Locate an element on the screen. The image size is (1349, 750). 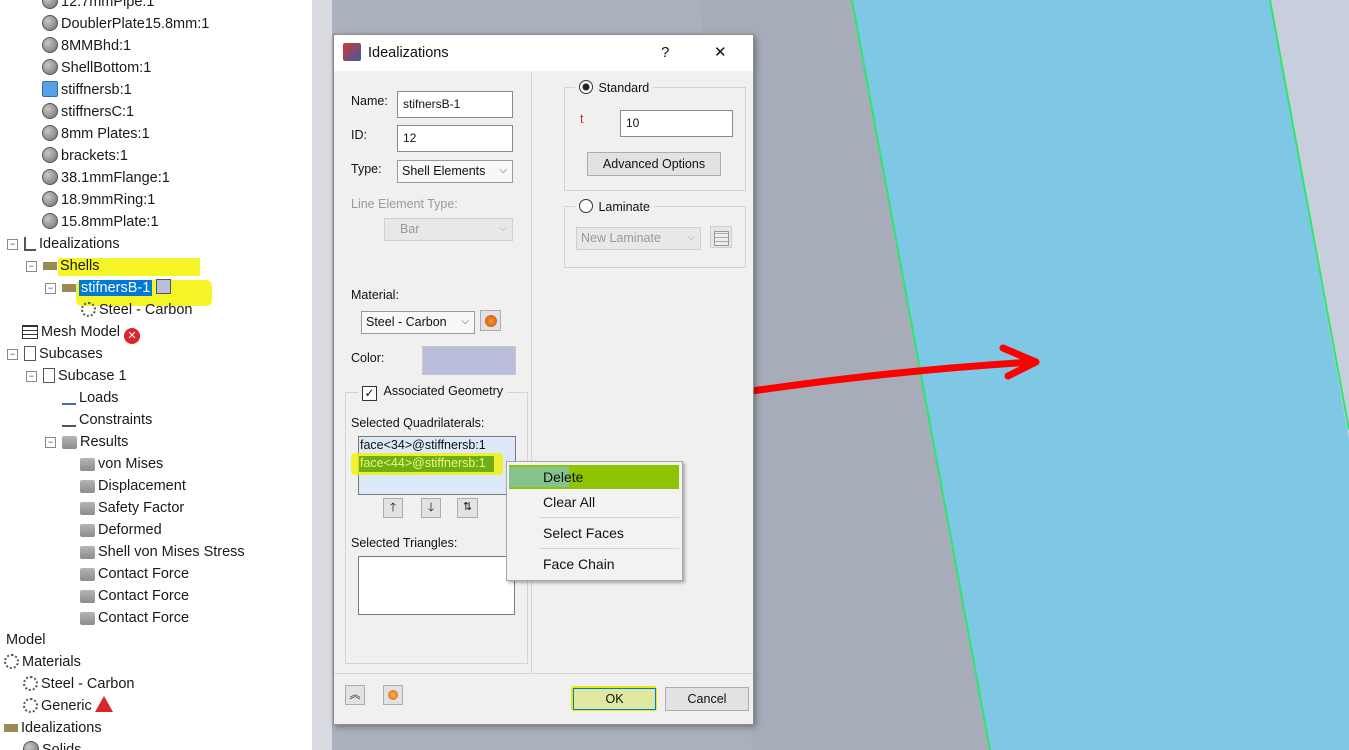
thickness-label: t is located at coordinates (582, 119).